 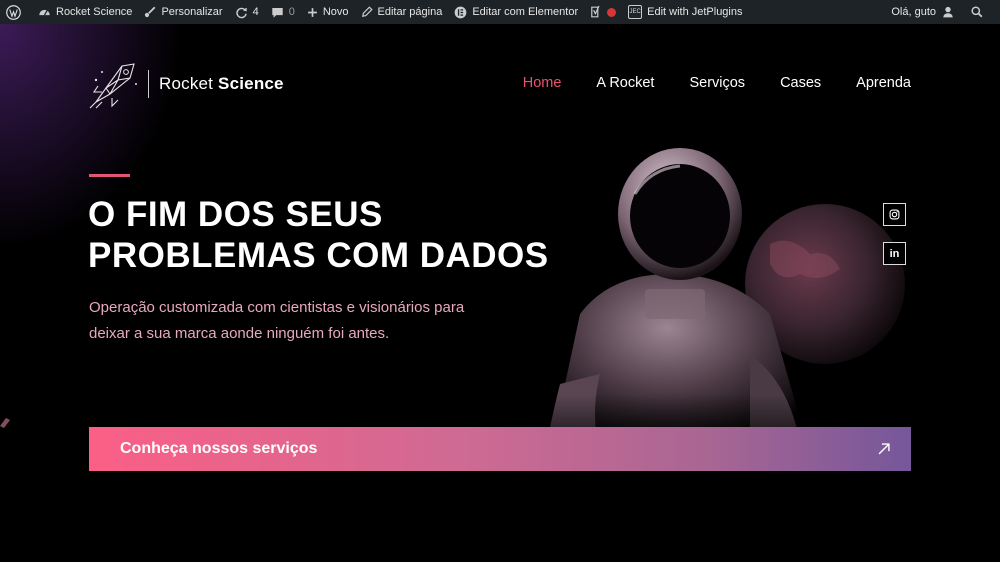 What do you see at coordinates (150, 12) in the screenshot?
I see `paintbrush-icon` at bounding box center [150, 12].